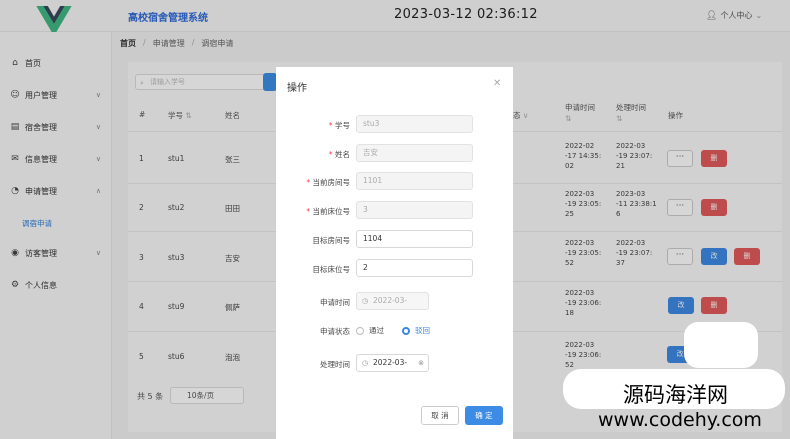 Image resolution: width=790 pixels, height=439 pixels. Describe the element at coordinates (440, 415) in the screenshot. I see `cancel-button: 取 消` at that location.